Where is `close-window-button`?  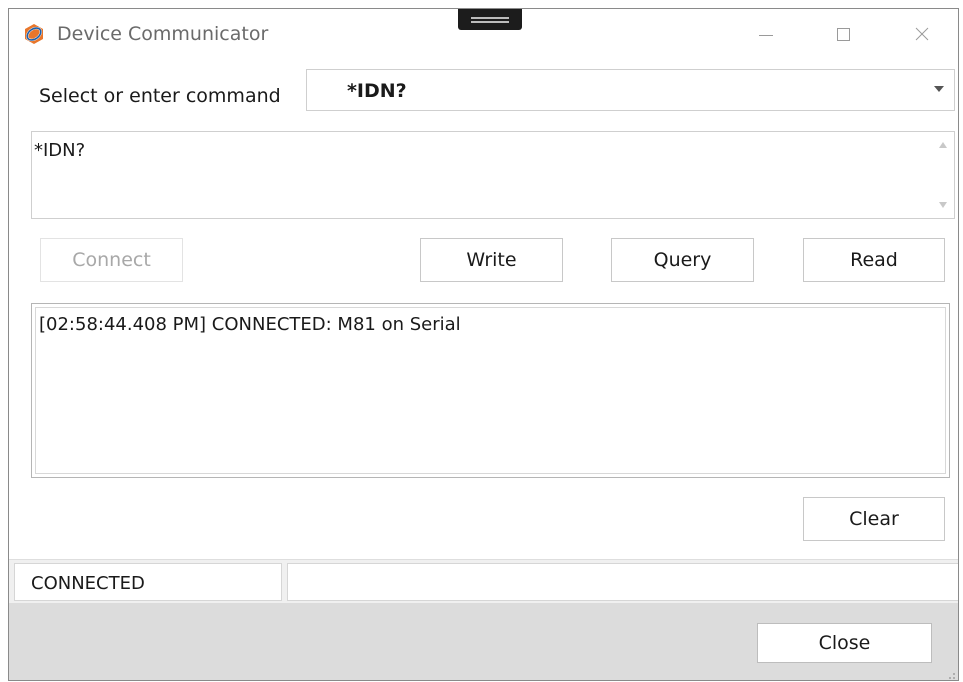
close-window-button is located at coordinates (922, 34).